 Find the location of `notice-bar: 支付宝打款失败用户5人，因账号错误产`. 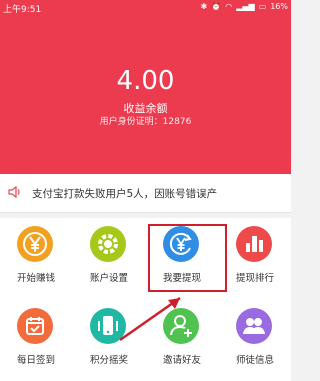

notice-bar: 支付宝打款失败用户5人，因账号错误产 is located at coordinates (145, 193).